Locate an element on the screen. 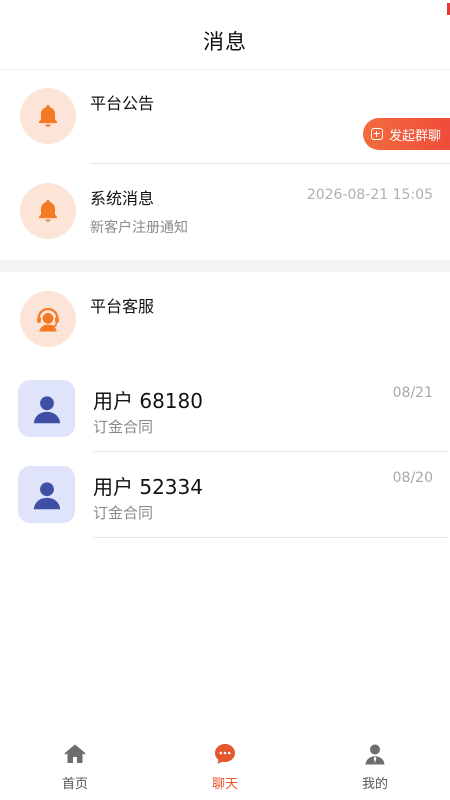 This screenshot has height=800, width=450. section-separator is located at coordinates (225, 266).